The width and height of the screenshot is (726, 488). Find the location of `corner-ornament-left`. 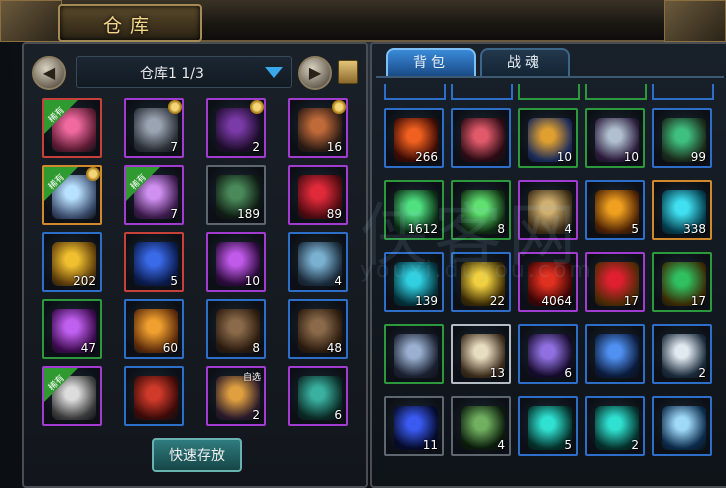

corner-ornament-left is located at coordinates (31, 21).